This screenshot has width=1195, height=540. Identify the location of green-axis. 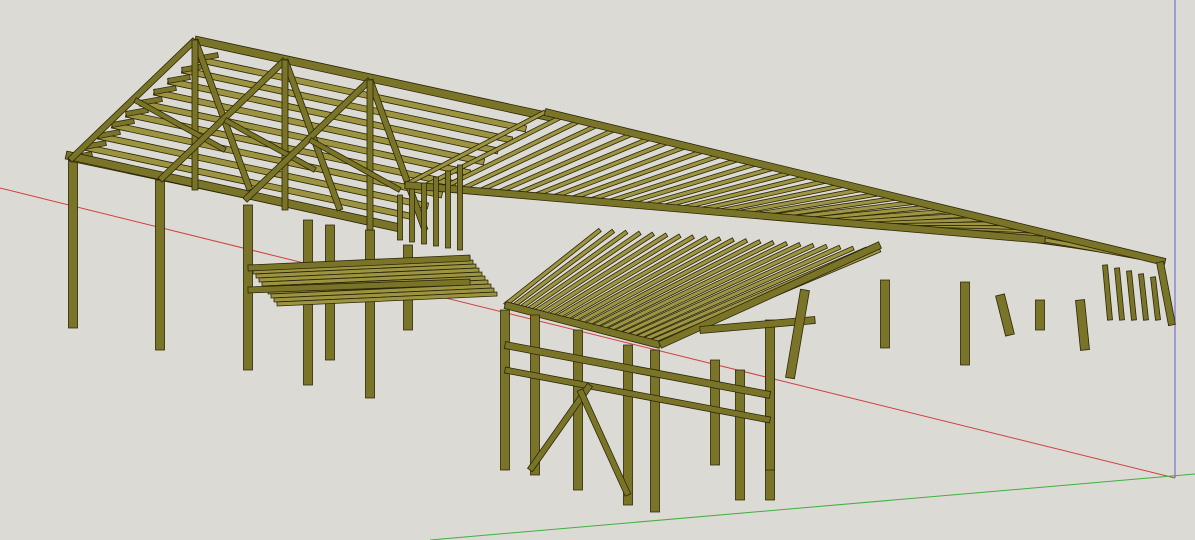
(812, 506).